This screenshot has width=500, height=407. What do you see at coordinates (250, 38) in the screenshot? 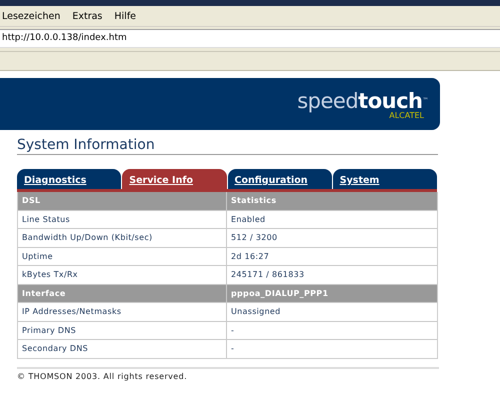
I see `address-field: http://10.0.0.138/index.htm` at bounding box center [250, 38].